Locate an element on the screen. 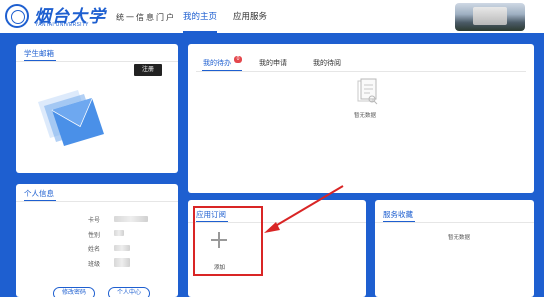 The image size is (544, 297). envelope-icon is located at coordinates (71, 118).